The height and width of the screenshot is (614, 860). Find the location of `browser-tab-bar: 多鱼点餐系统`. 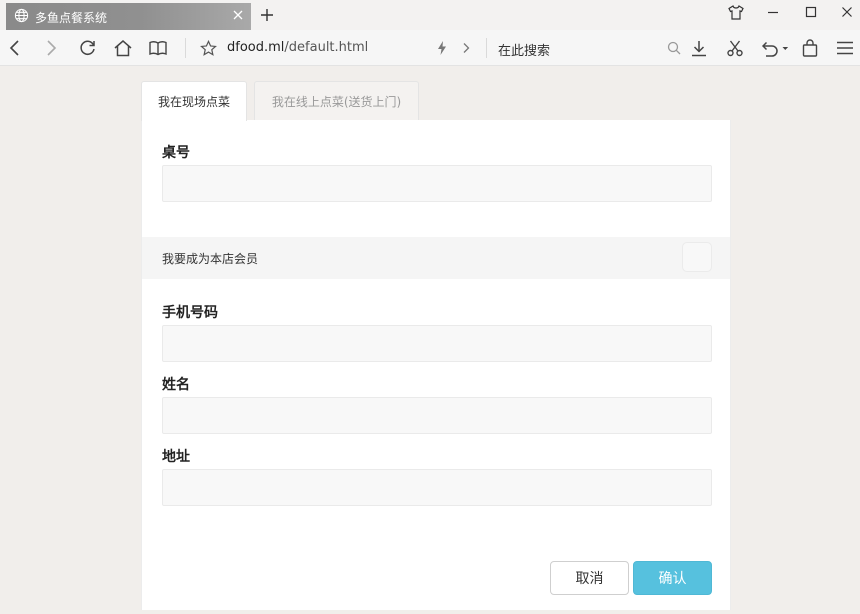

browser-tab-bar: 多鱼点餐系统 is located at coordinates (430, 15).